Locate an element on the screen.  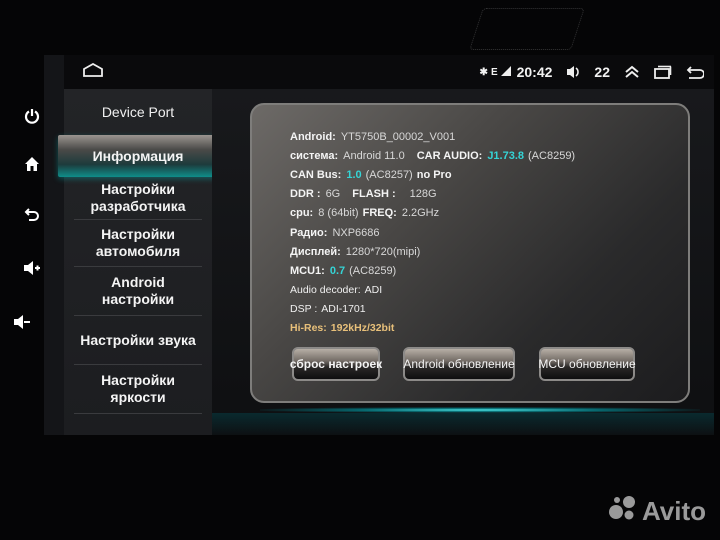
avito-watermark: Avito is located at coordinates (657, 511).